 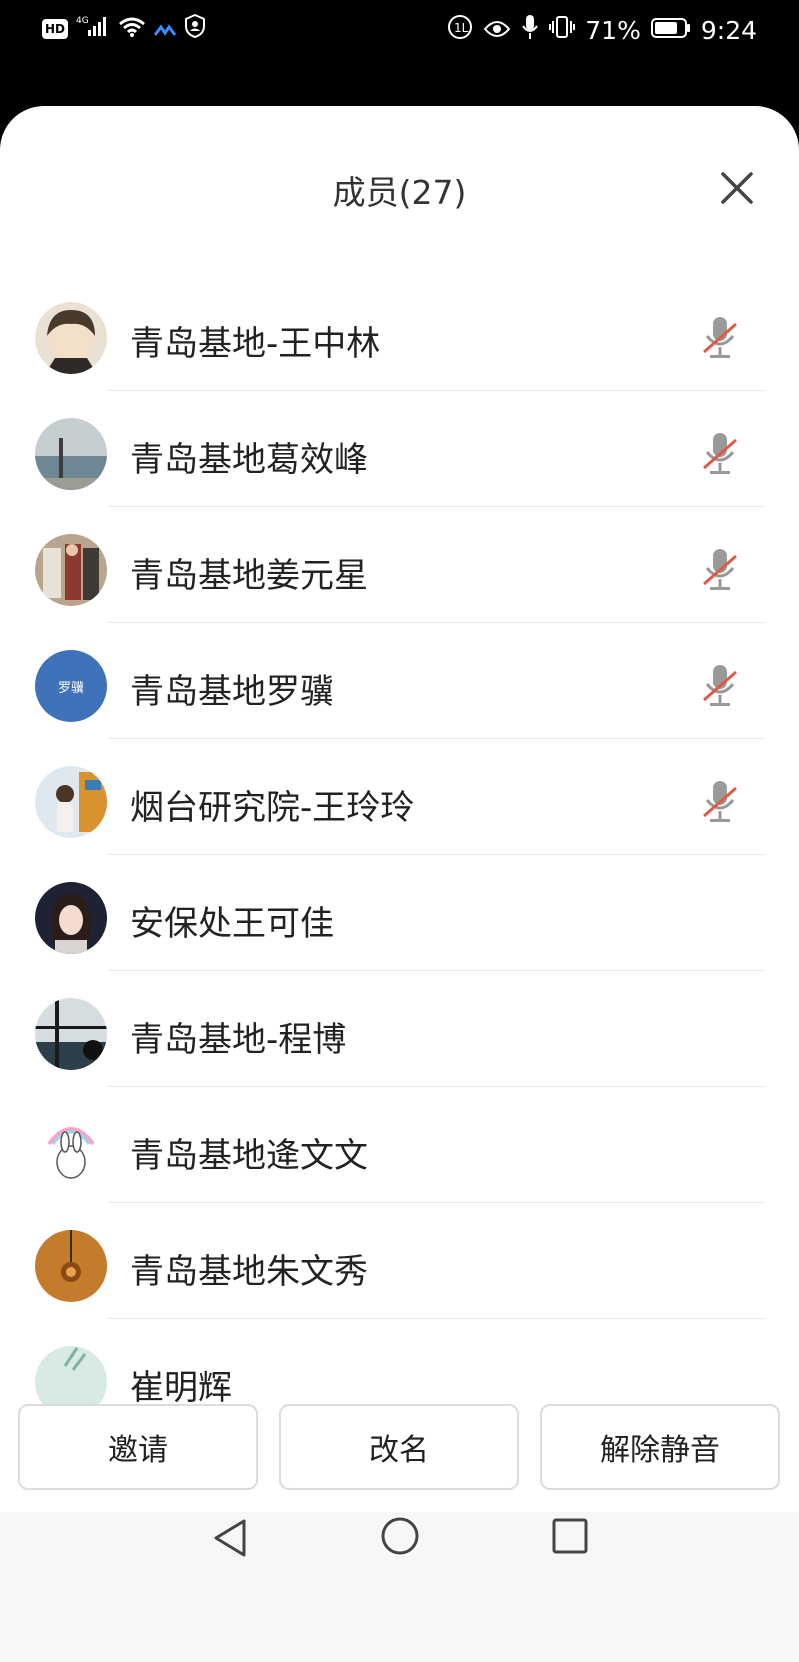 I want to click on status-bar: HD 4G 1L 71% 9:24, so click(x=399, y=31).